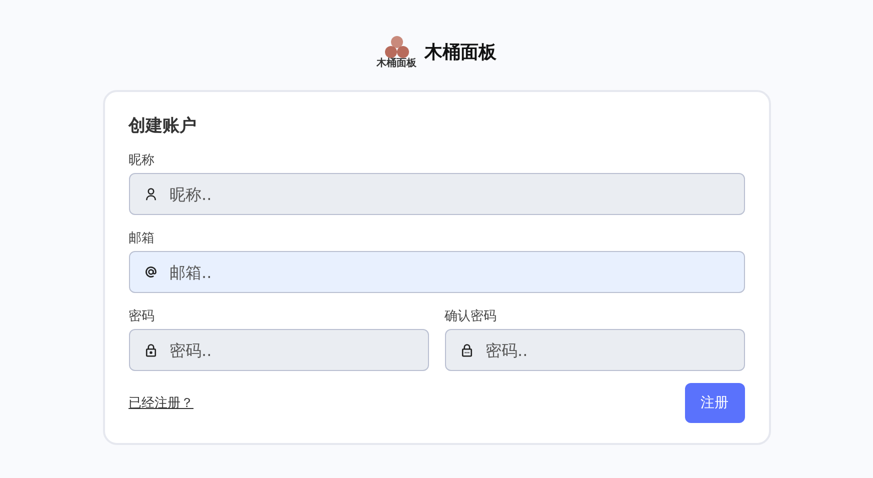 The height and width of the screenshot is (478, 873). I want to click on input-field: 昵称.., so click(436, 194).